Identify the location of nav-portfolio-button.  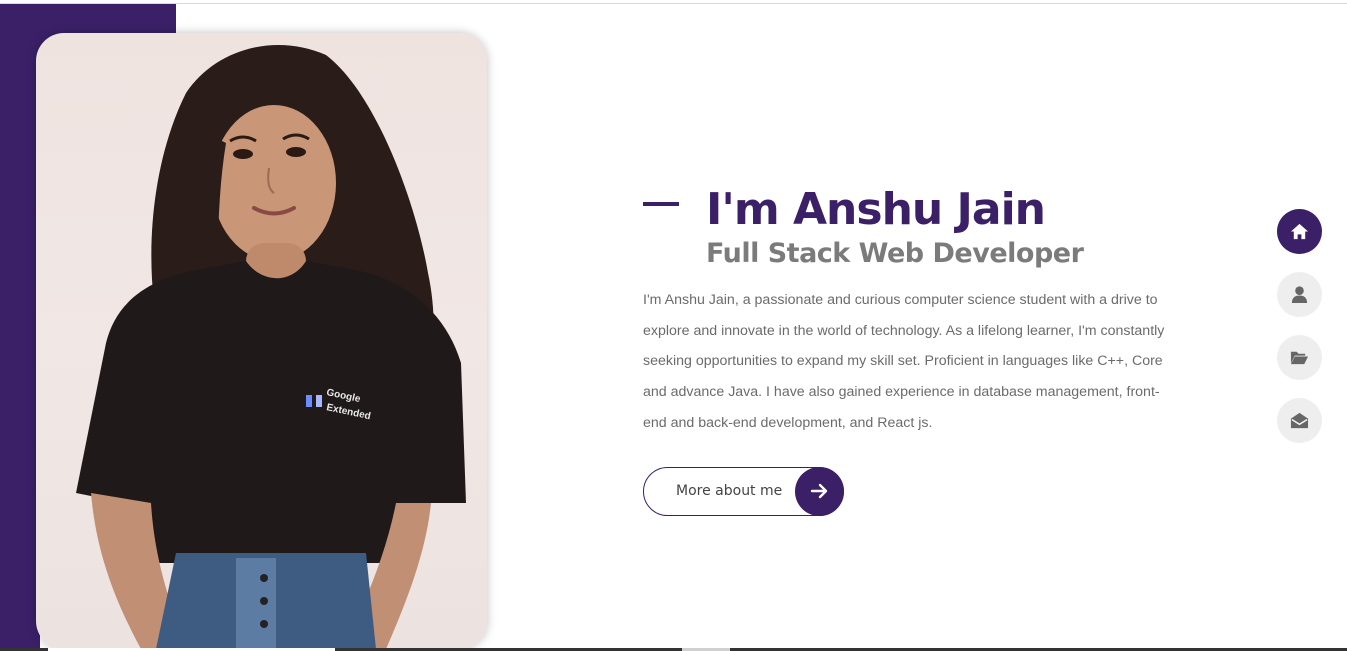
(1299, 357).